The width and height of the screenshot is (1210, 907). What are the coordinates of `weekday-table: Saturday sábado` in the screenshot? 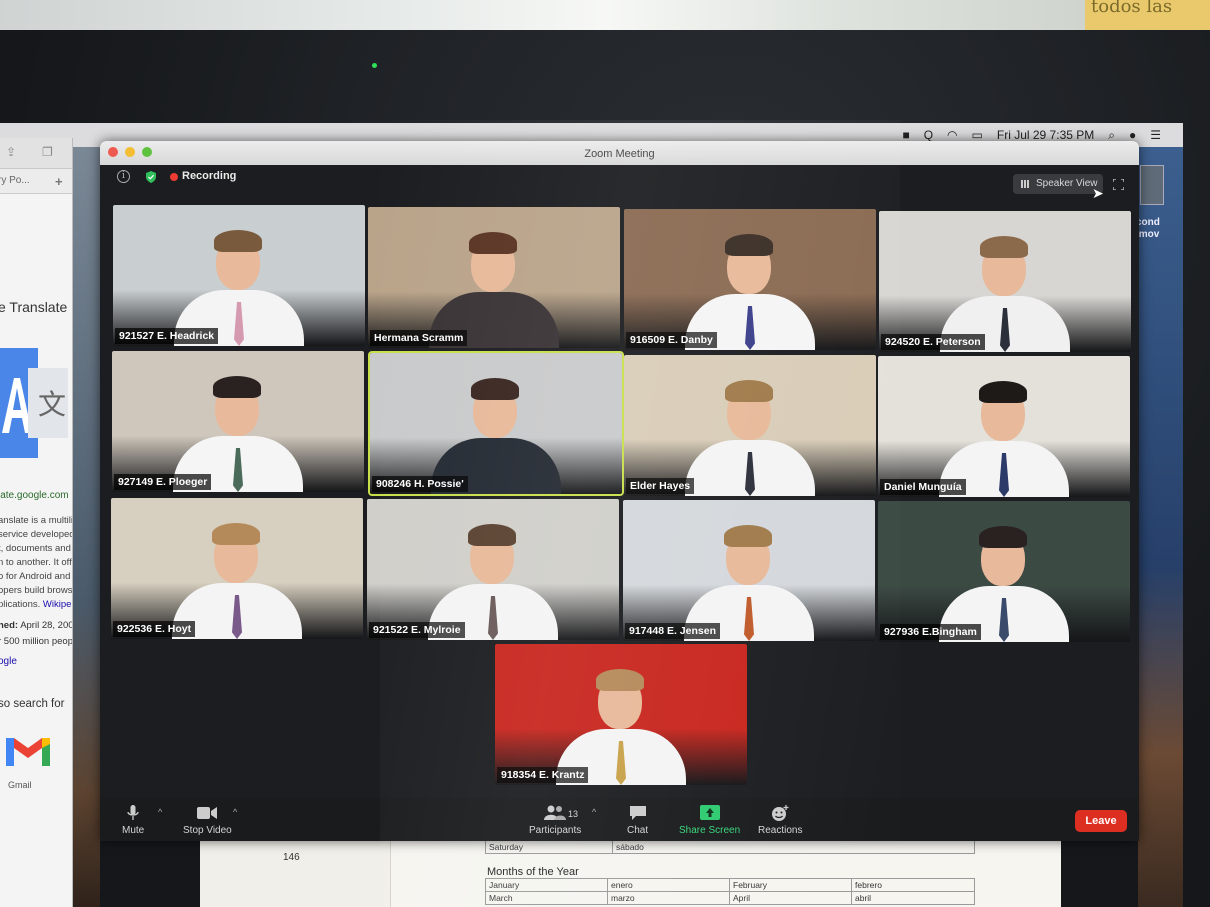 It's located at (730, 847).